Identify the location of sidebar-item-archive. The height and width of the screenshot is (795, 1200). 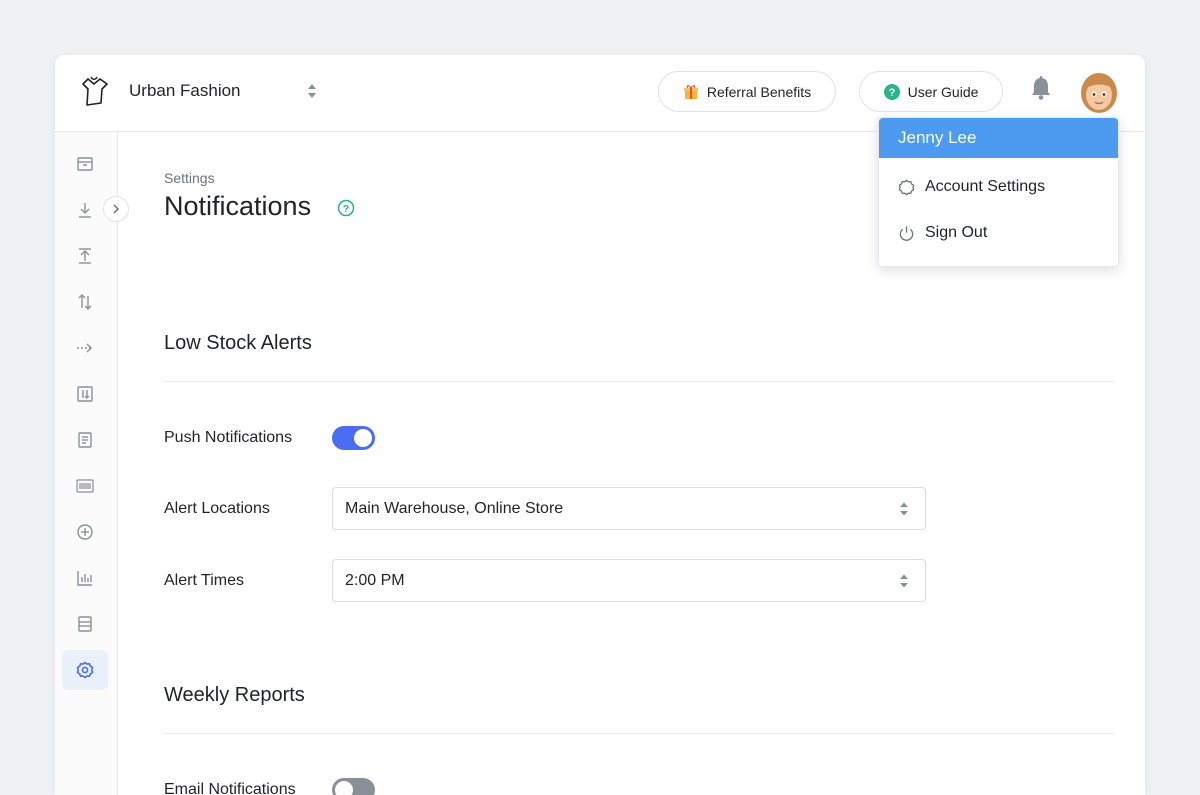
(85, 164).